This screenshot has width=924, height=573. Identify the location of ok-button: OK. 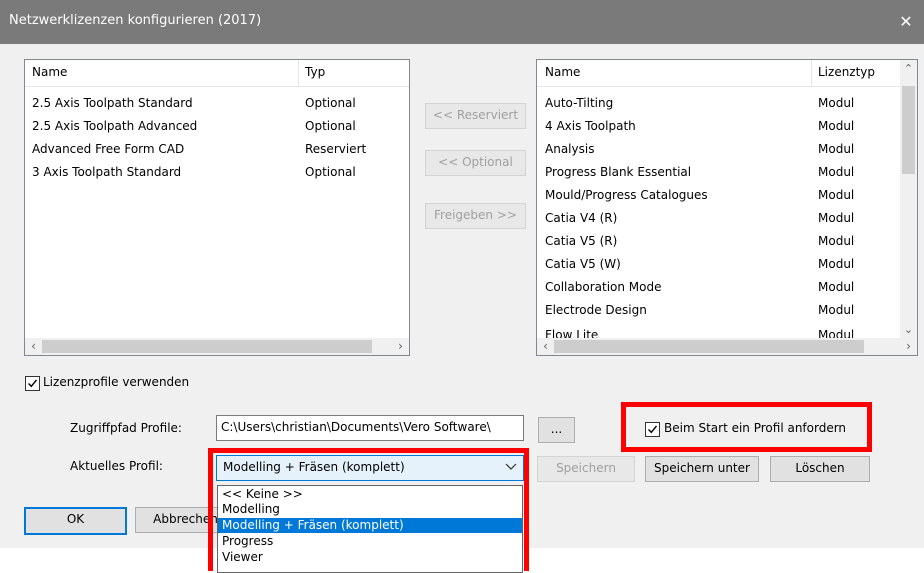
(75, 521).